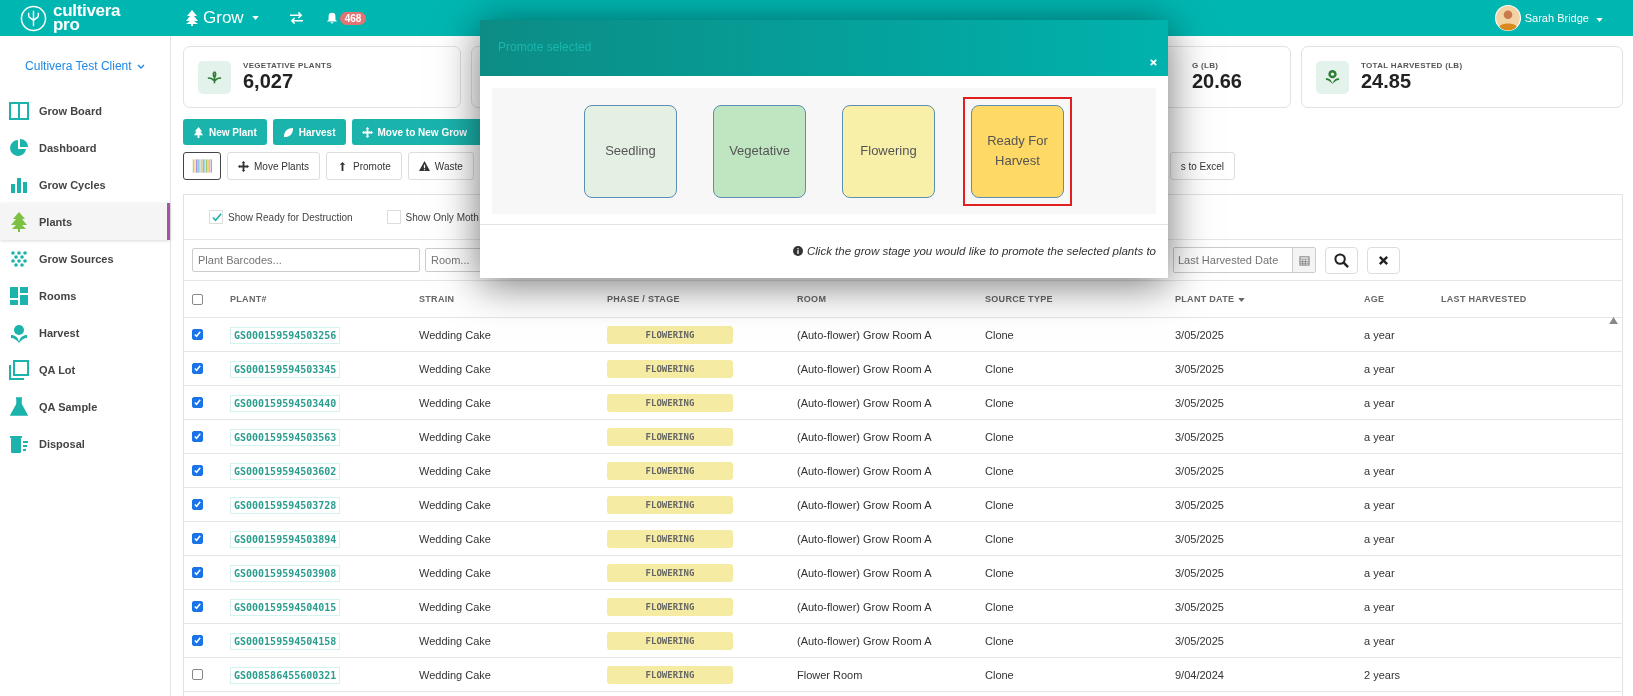  What do you see at coordinates (197, 299) in the screenshot?
I see `select-all-checkbox` at bounding box center [197, 299].